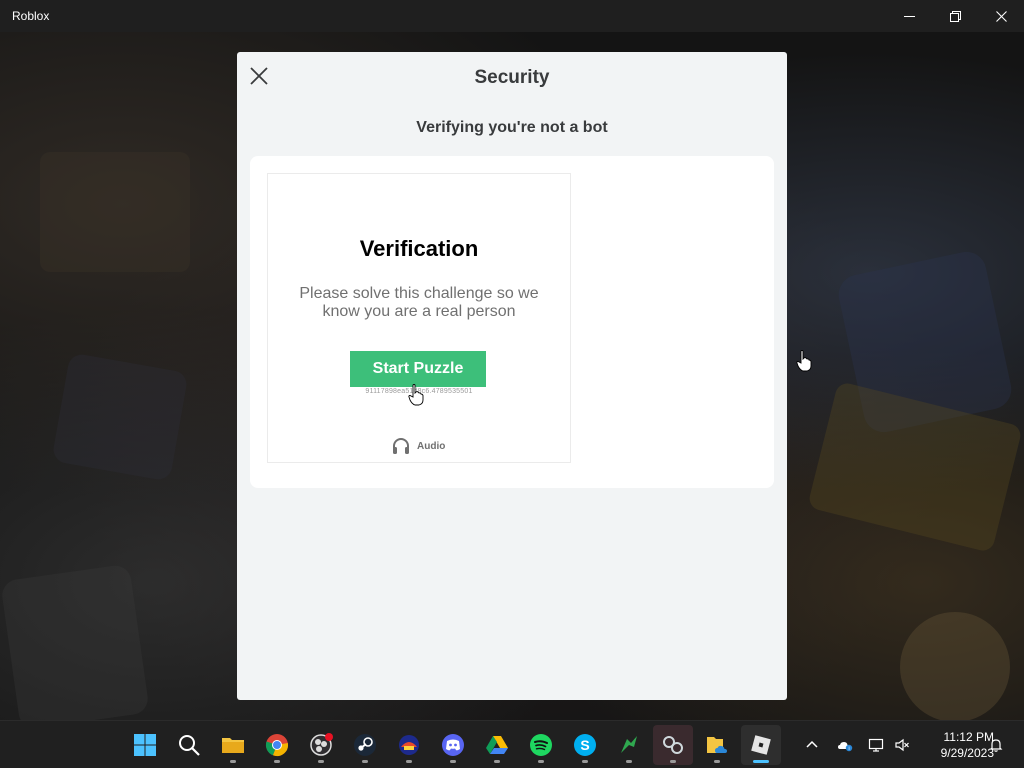 The width and height of the screenshot is (1024, 768). I want to click on obs-icon, so click(321, 744).